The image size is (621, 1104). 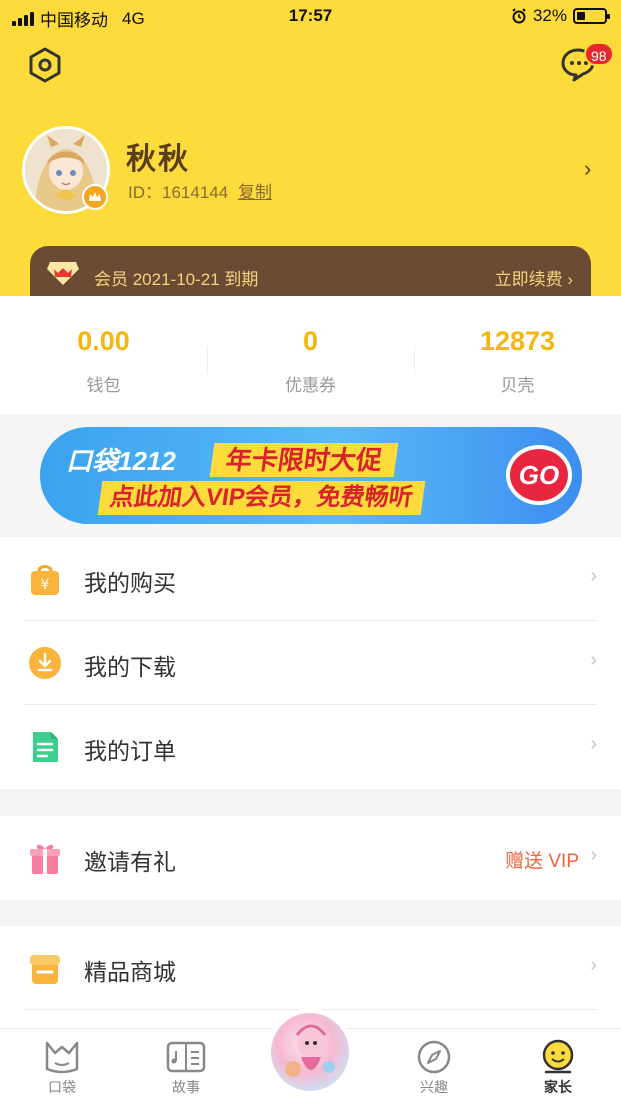 I want to click on center-cover-image, so click(x=310, y=1052).